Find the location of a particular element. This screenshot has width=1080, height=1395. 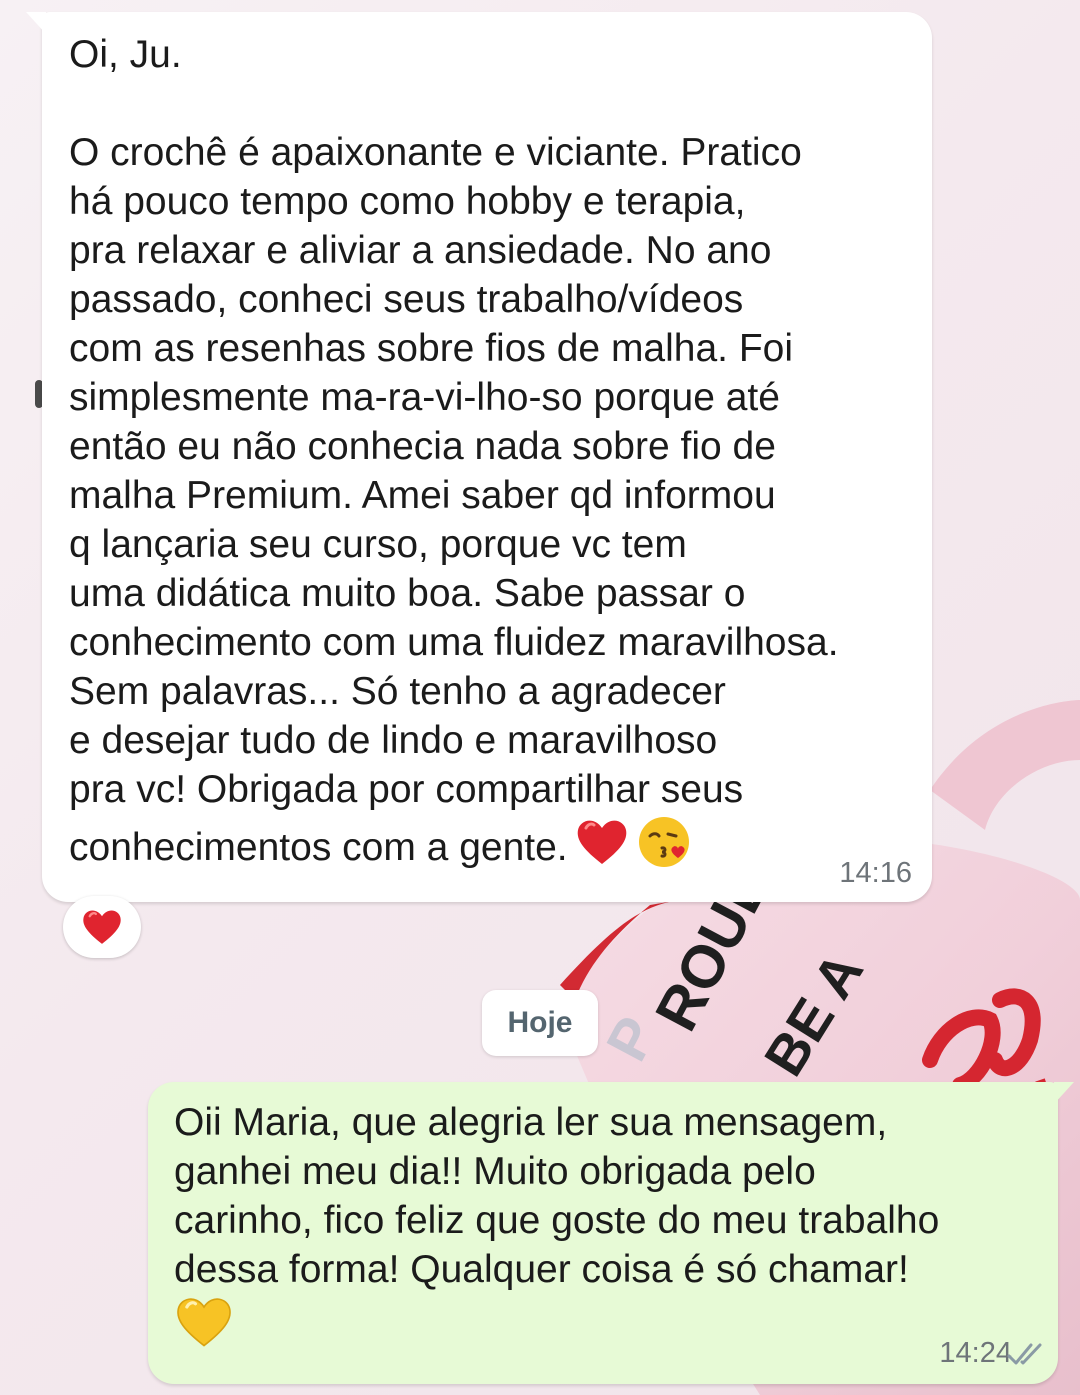

heart-reaction-icon is located at coordinates (102, 927).